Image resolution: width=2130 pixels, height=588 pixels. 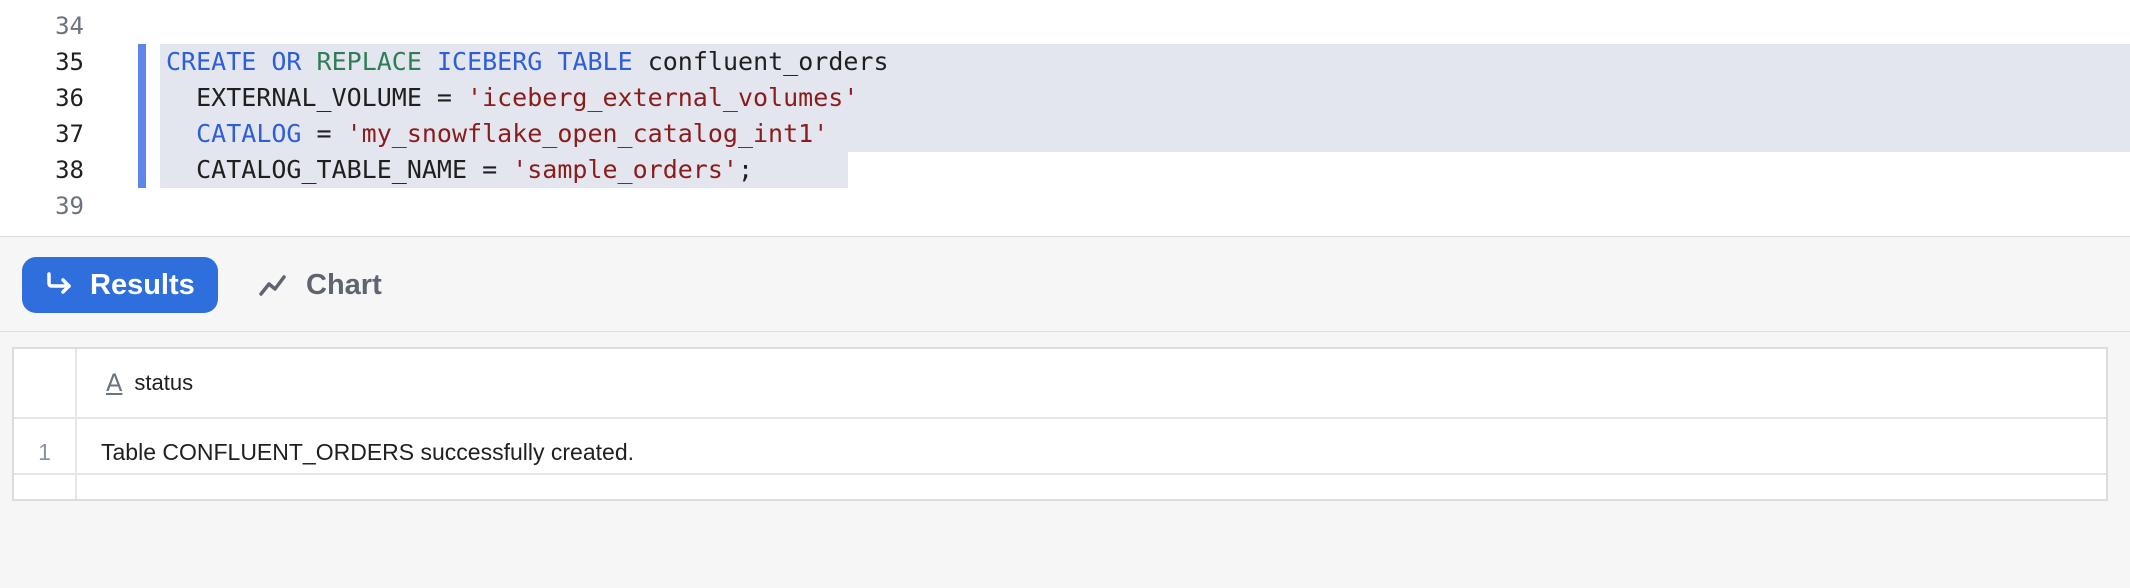 What do you see at coordinates (339, 169) in the screenshot?
I see `code-token: CATALOG_TABLE_NAME =` at bounding box center [339, 169].